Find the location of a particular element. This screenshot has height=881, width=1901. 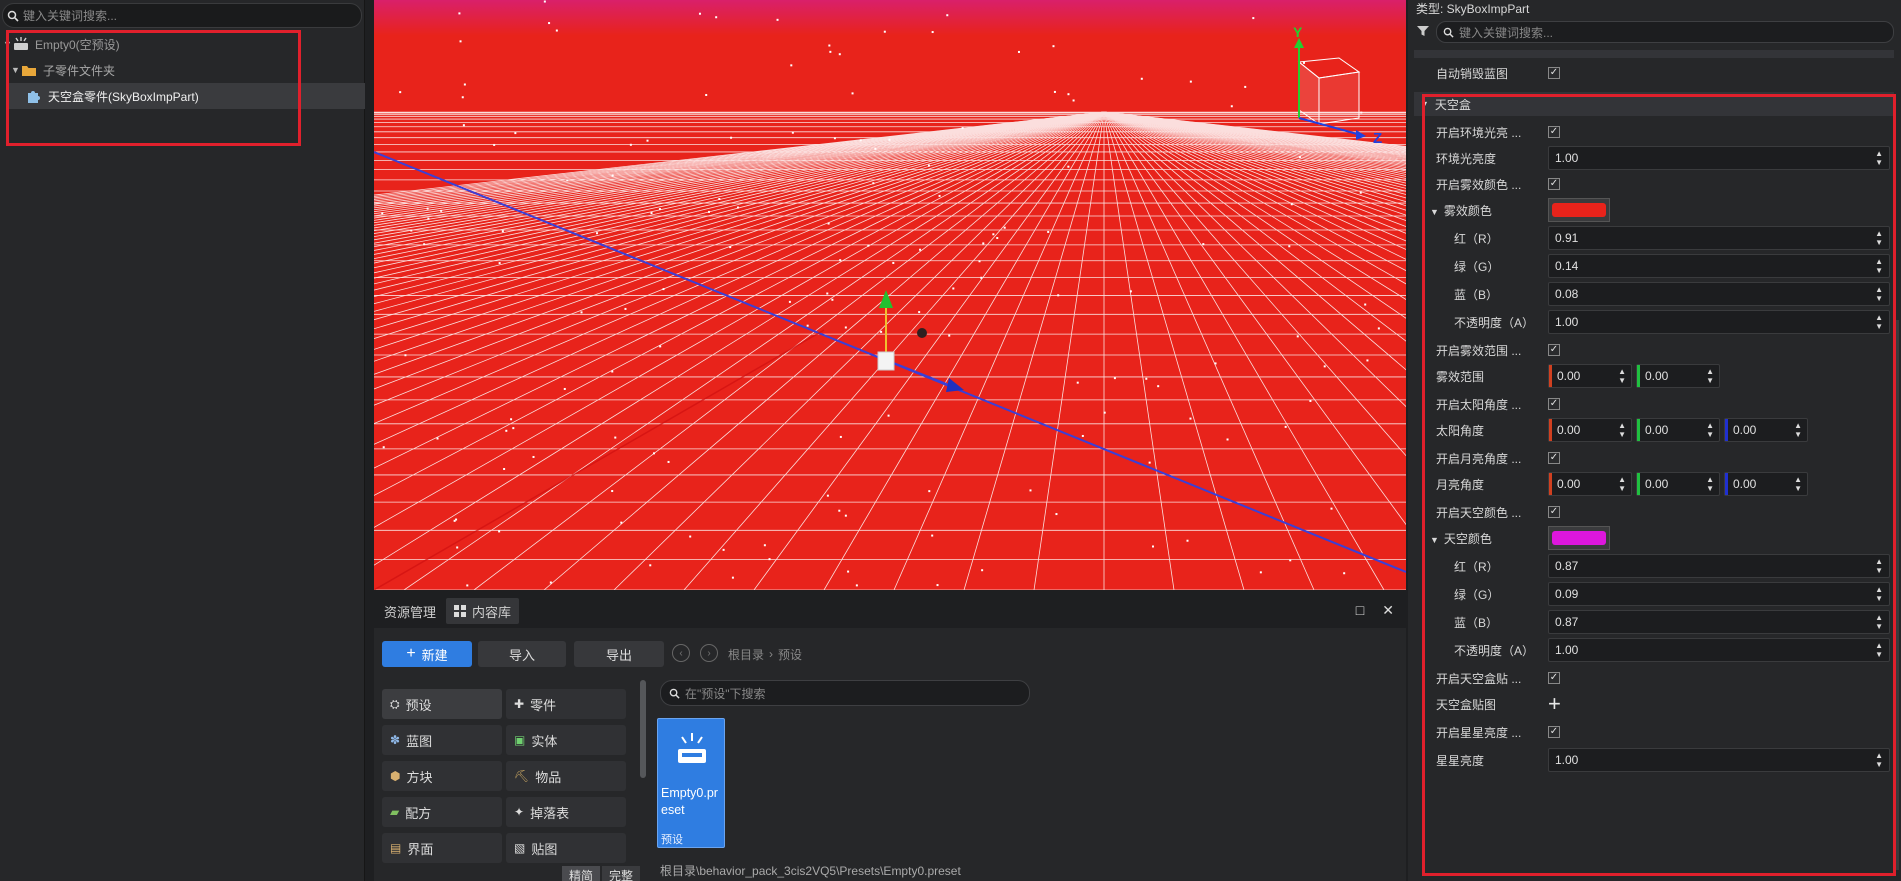

category-label: 配方 is located at coordinates (418, 813).